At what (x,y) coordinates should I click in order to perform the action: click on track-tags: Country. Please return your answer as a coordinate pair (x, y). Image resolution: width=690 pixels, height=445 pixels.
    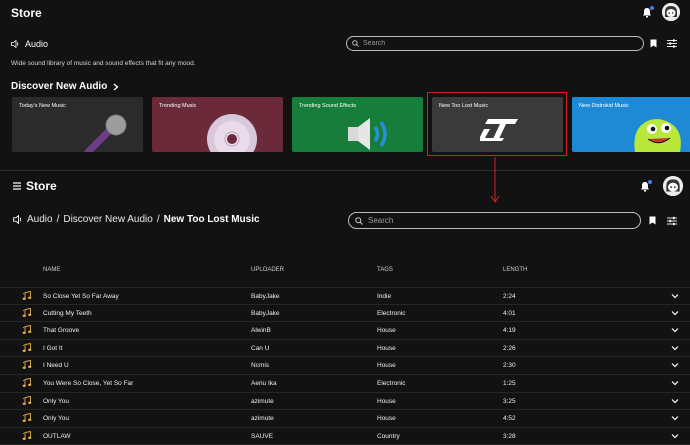
    Looking at the image, I should click on (388, 436).